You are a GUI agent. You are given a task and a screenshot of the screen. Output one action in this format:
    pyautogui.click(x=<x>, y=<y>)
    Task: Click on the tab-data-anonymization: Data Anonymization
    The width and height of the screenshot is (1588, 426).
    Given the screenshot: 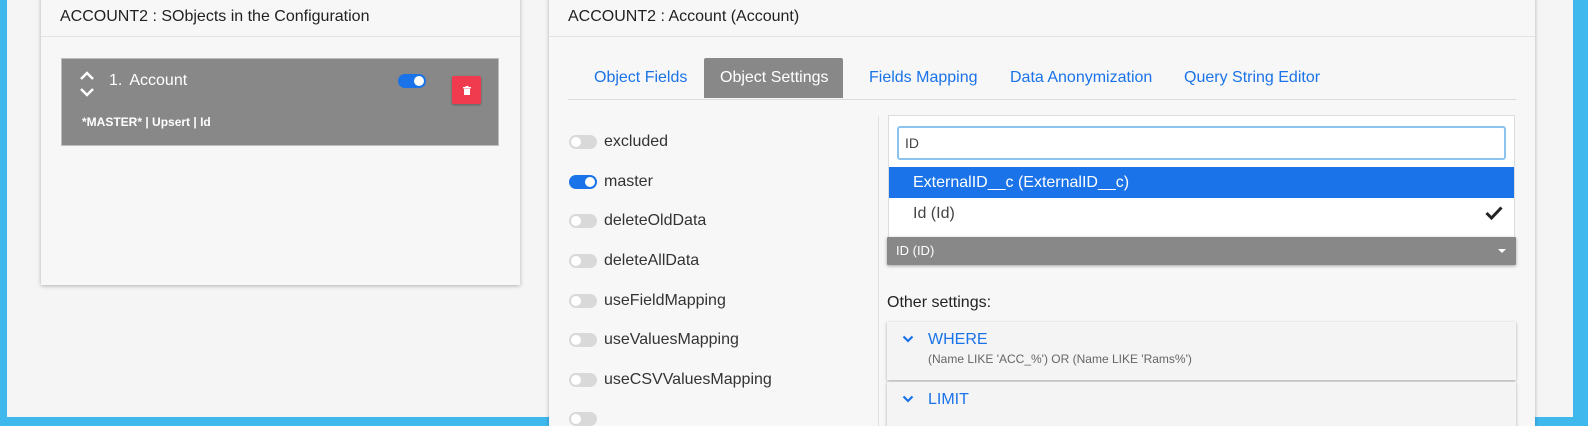 What is the action you would take?
    pyautogui.click(x=1081, y=78)
    